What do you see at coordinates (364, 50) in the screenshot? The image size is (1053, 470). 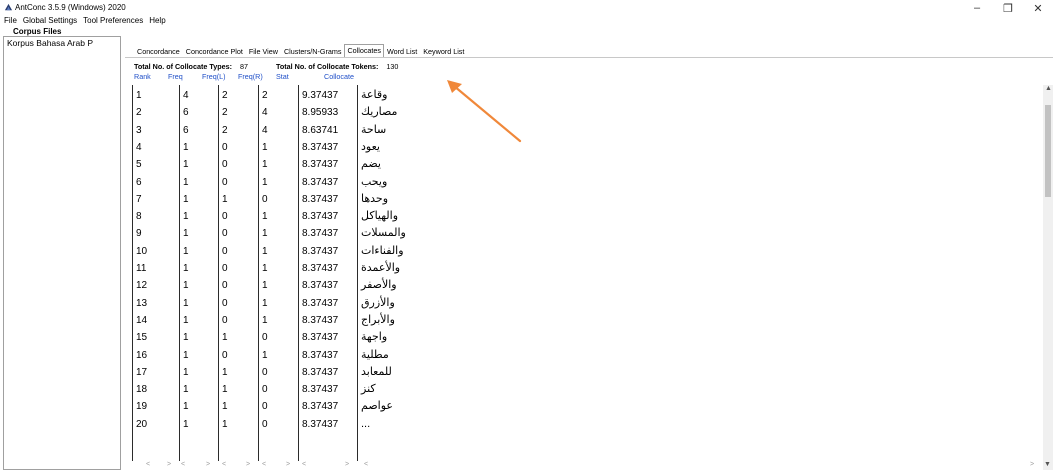 I see `tab-collocates: Collocates` at bounding box center [364, 50].